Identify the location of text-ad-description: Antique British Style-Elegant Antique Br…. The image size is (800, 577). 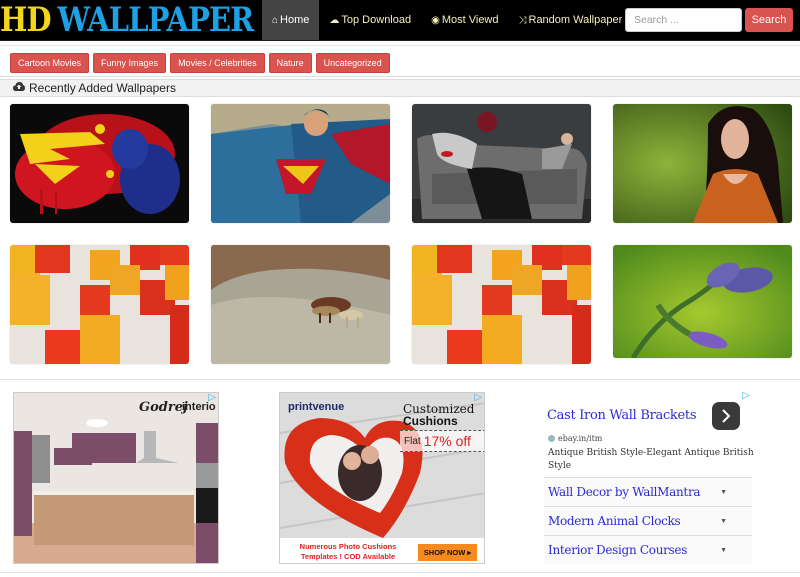
(651, 459).